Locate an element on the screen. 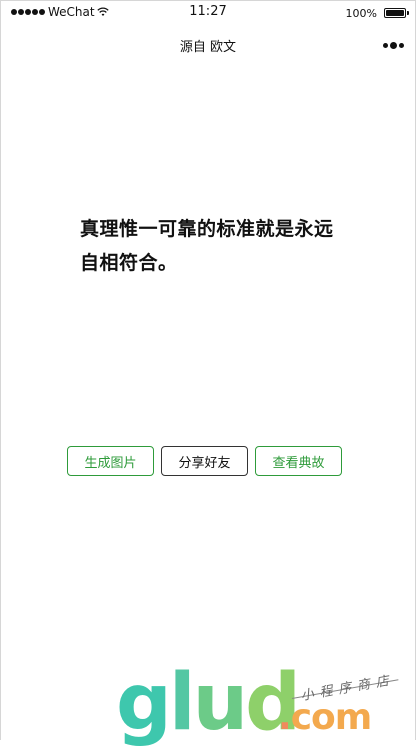 This screenshot has height=748, width=416. view-source-button: 查看典故 is located at coordinates (298, 461).